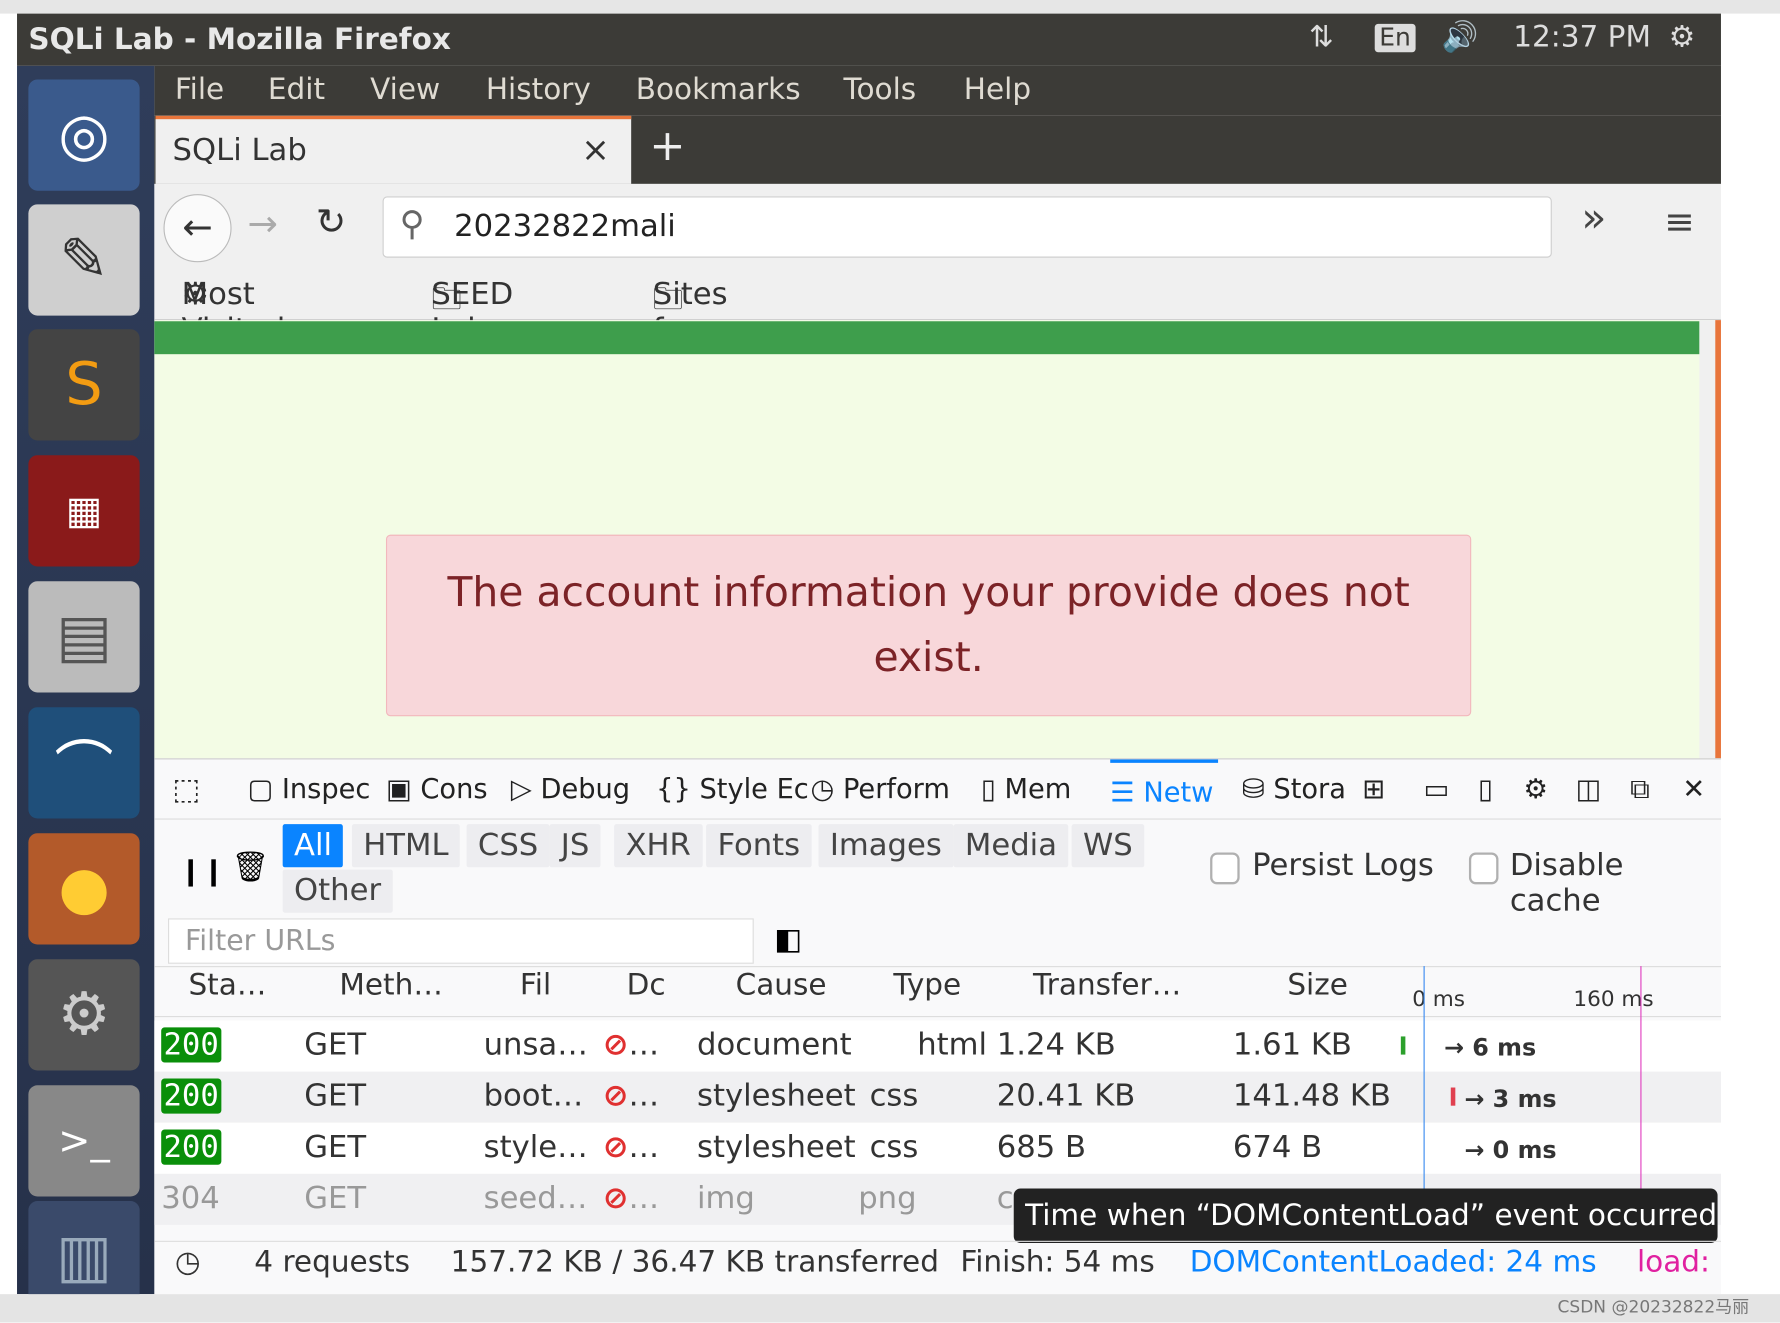  What do you see at coordinates (313, 846) in the screenshot?
I see `filter-all: All` at bounding box center [313, 846].